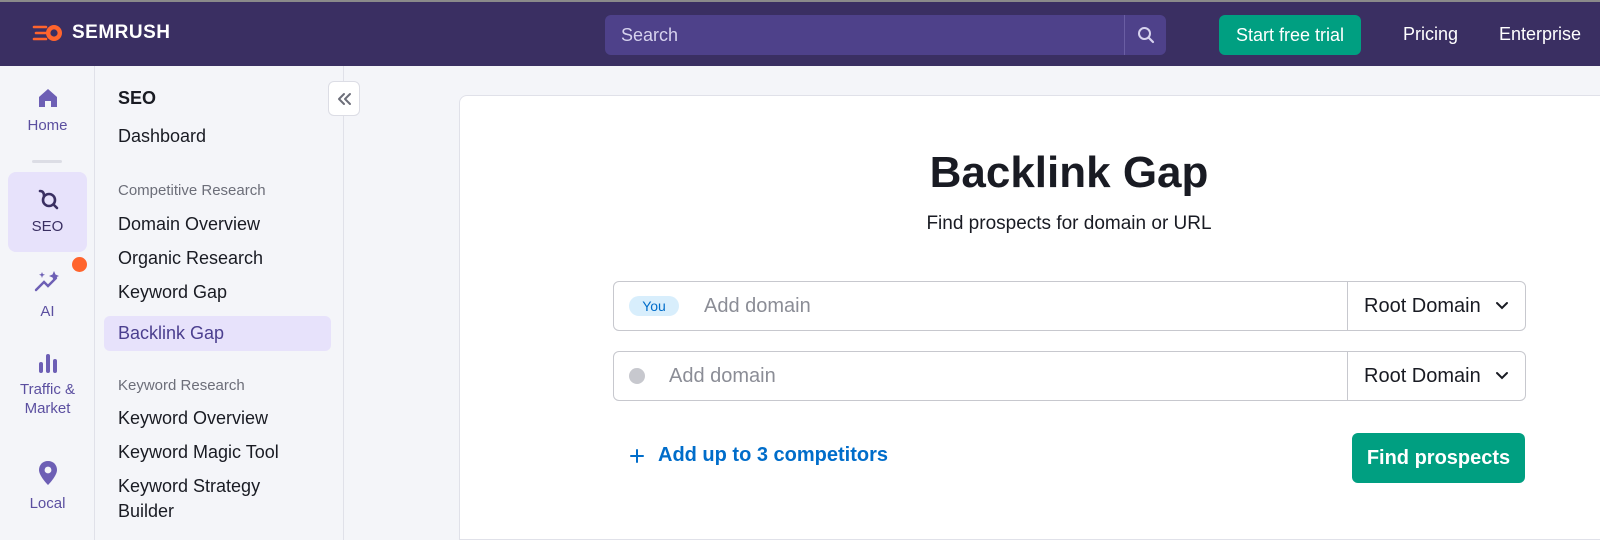 Image resolution: width=1600 pixels, height=540 pixels. Describe the element at coordinates (190, 258) in the screenshot. I see `subnav-item-organic-research: Organic Research` at that location.